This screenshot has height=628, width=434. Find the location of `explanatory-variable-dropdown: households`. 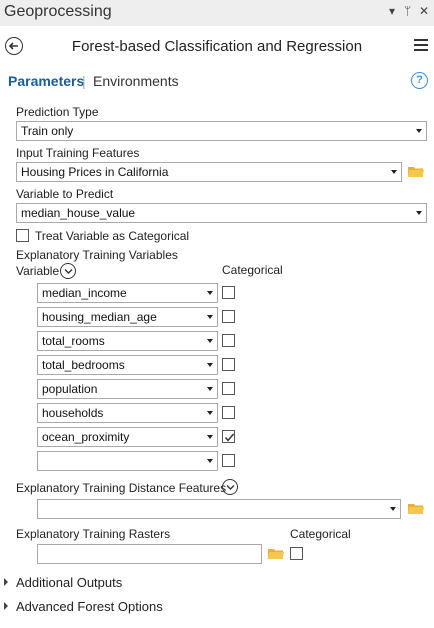

explanatory-variable-dropdown: households is located at coordinates (127, 413).